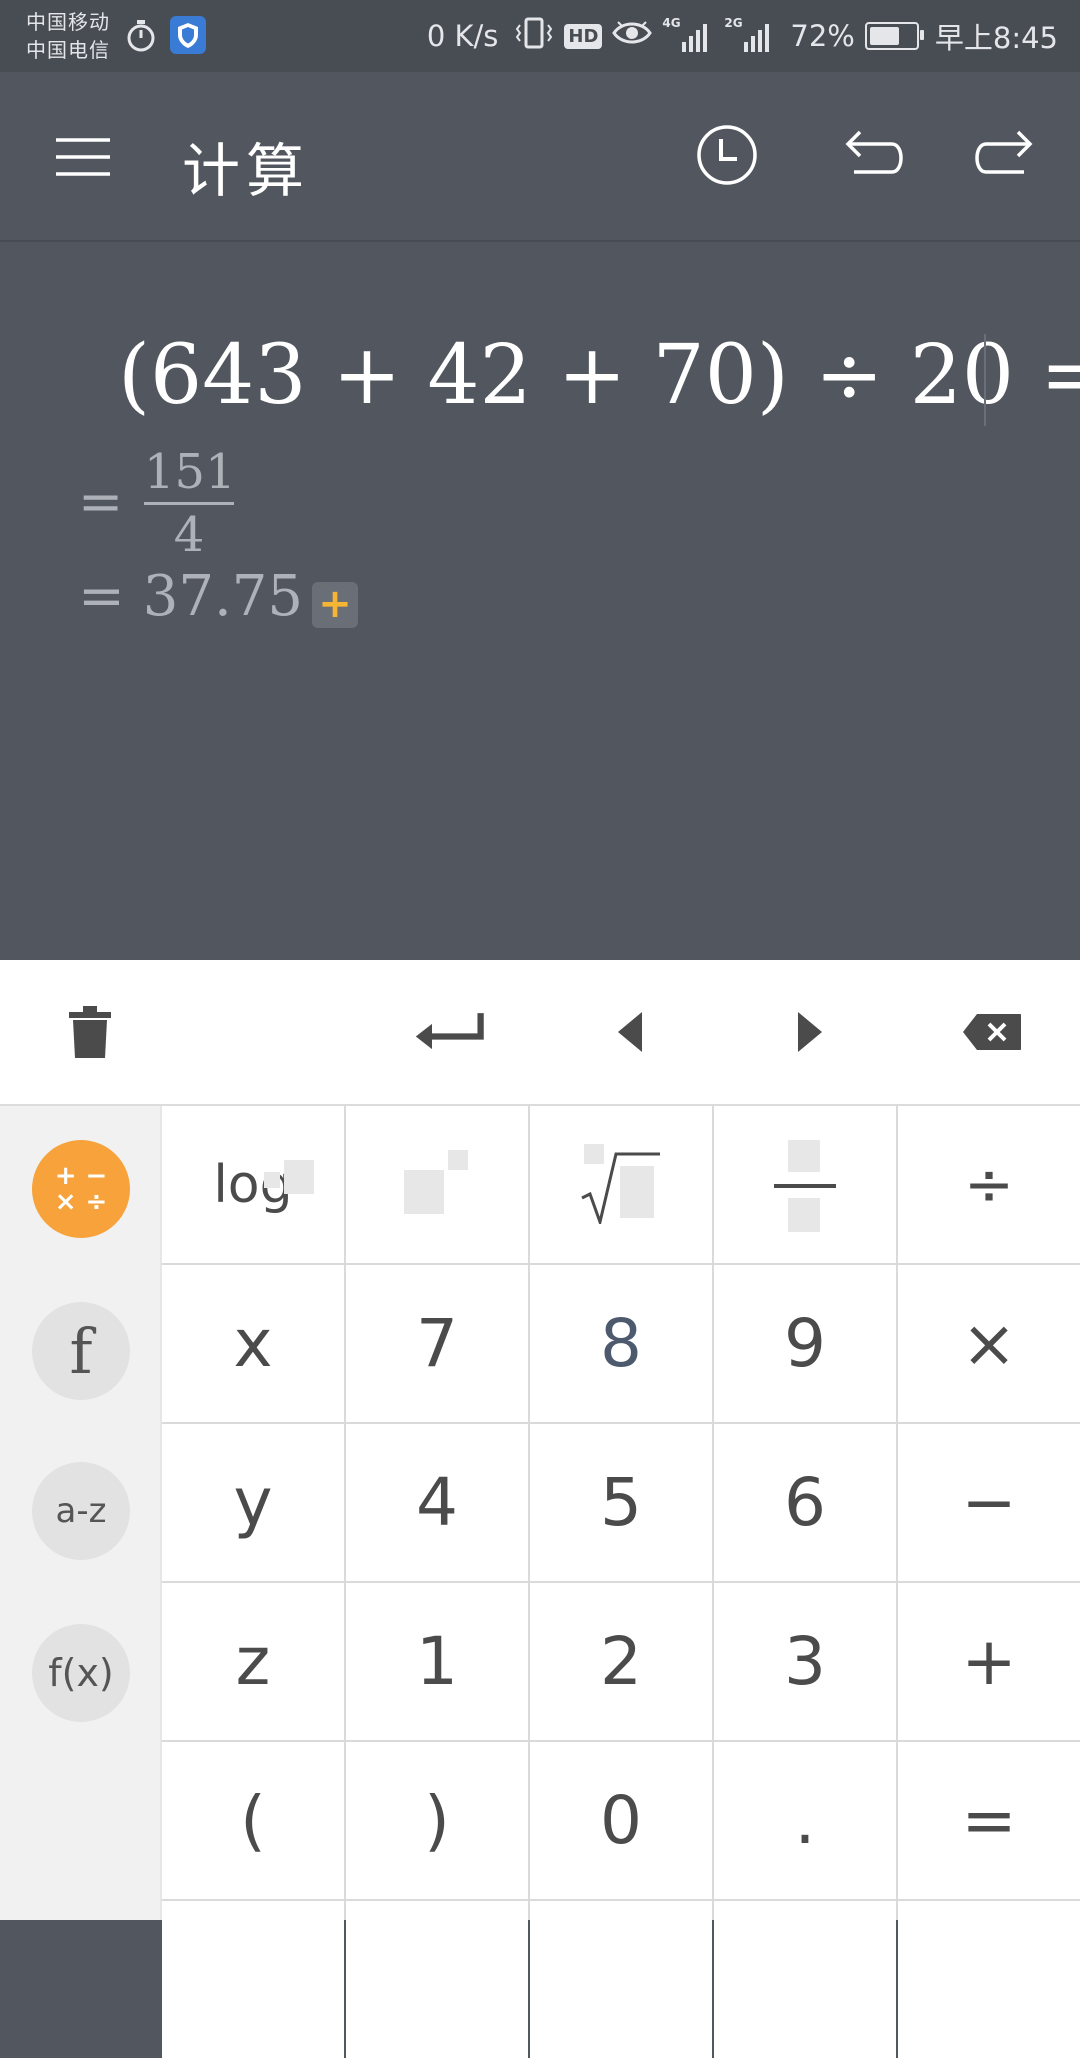 The width and height of the screenshot is (1080, 2058). Describe the element at coordinates (805, 1343) in the screenshot. I see `nine-key: 9` at that location.